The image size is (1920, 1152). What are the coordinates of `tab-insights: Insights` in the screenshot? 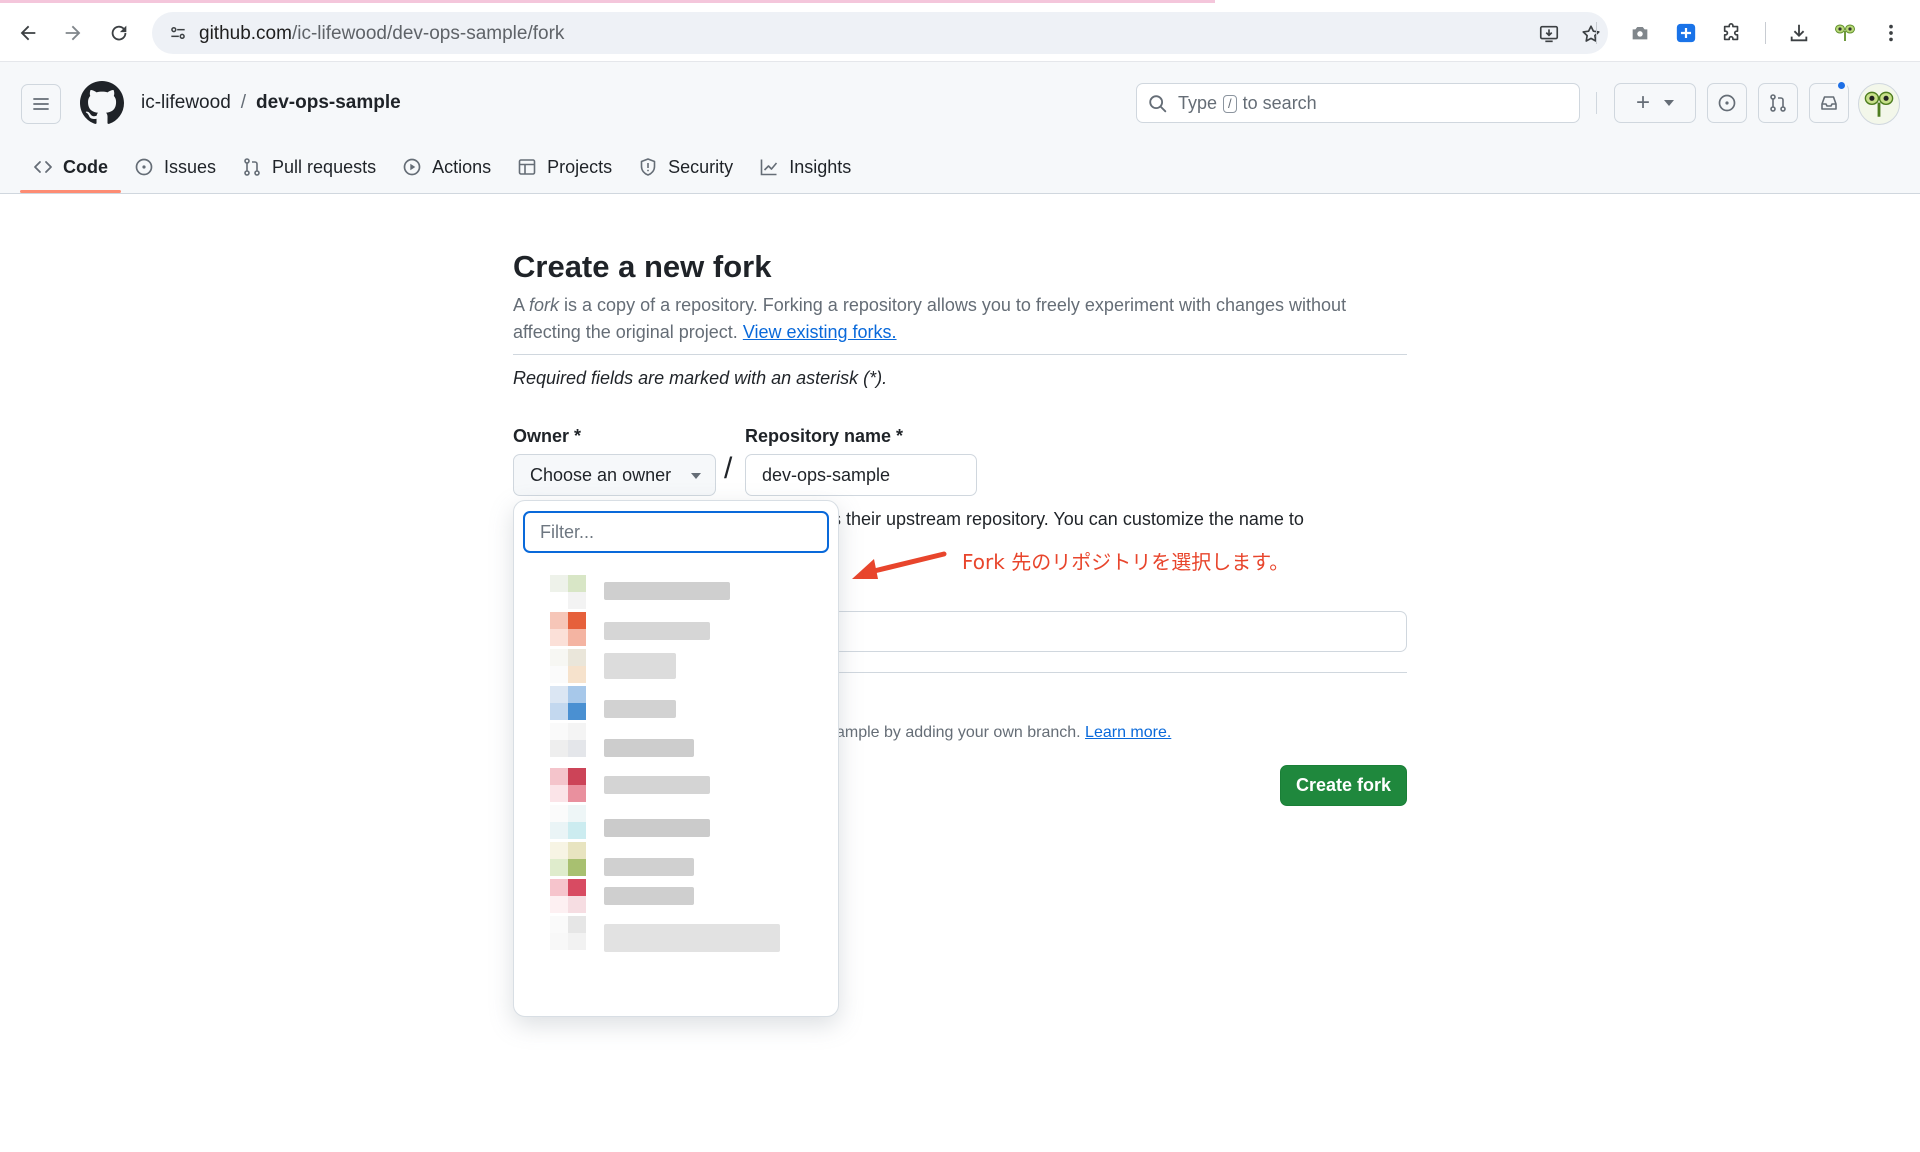 It's located at (805, 167).